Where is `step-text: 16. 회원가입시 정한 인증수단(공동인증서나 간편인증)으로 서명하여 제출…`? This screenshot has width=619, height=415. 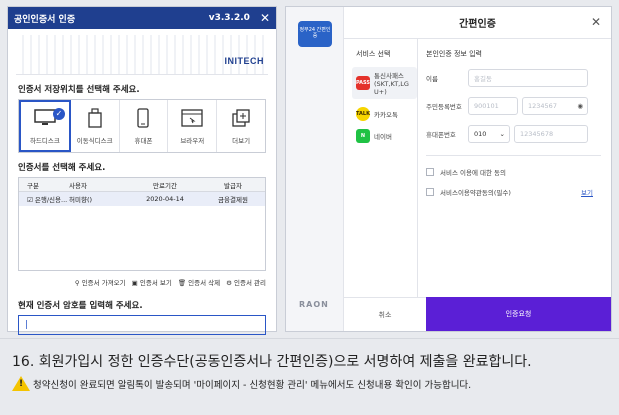
step-text: 16. 회원가입시 정한 인증수단(공동인증서나 간편인증)으로 서명하여 제출… is located at coordinates (272, 361).